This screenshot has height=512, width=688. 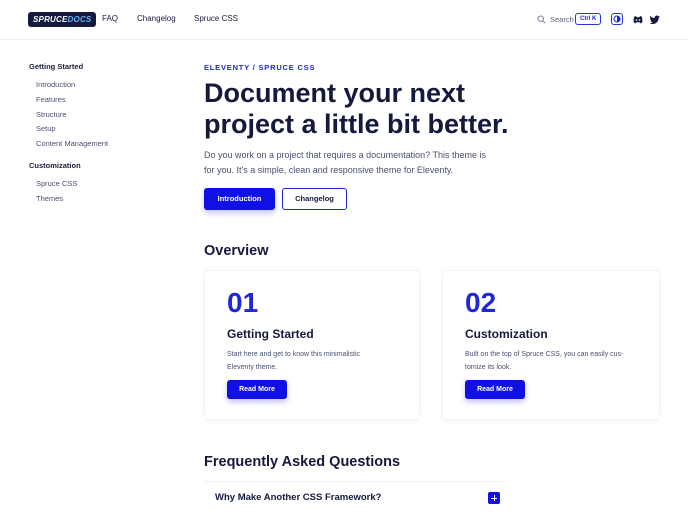 I want to click on introduction-button: Introduction, so click(x=239, y=199).